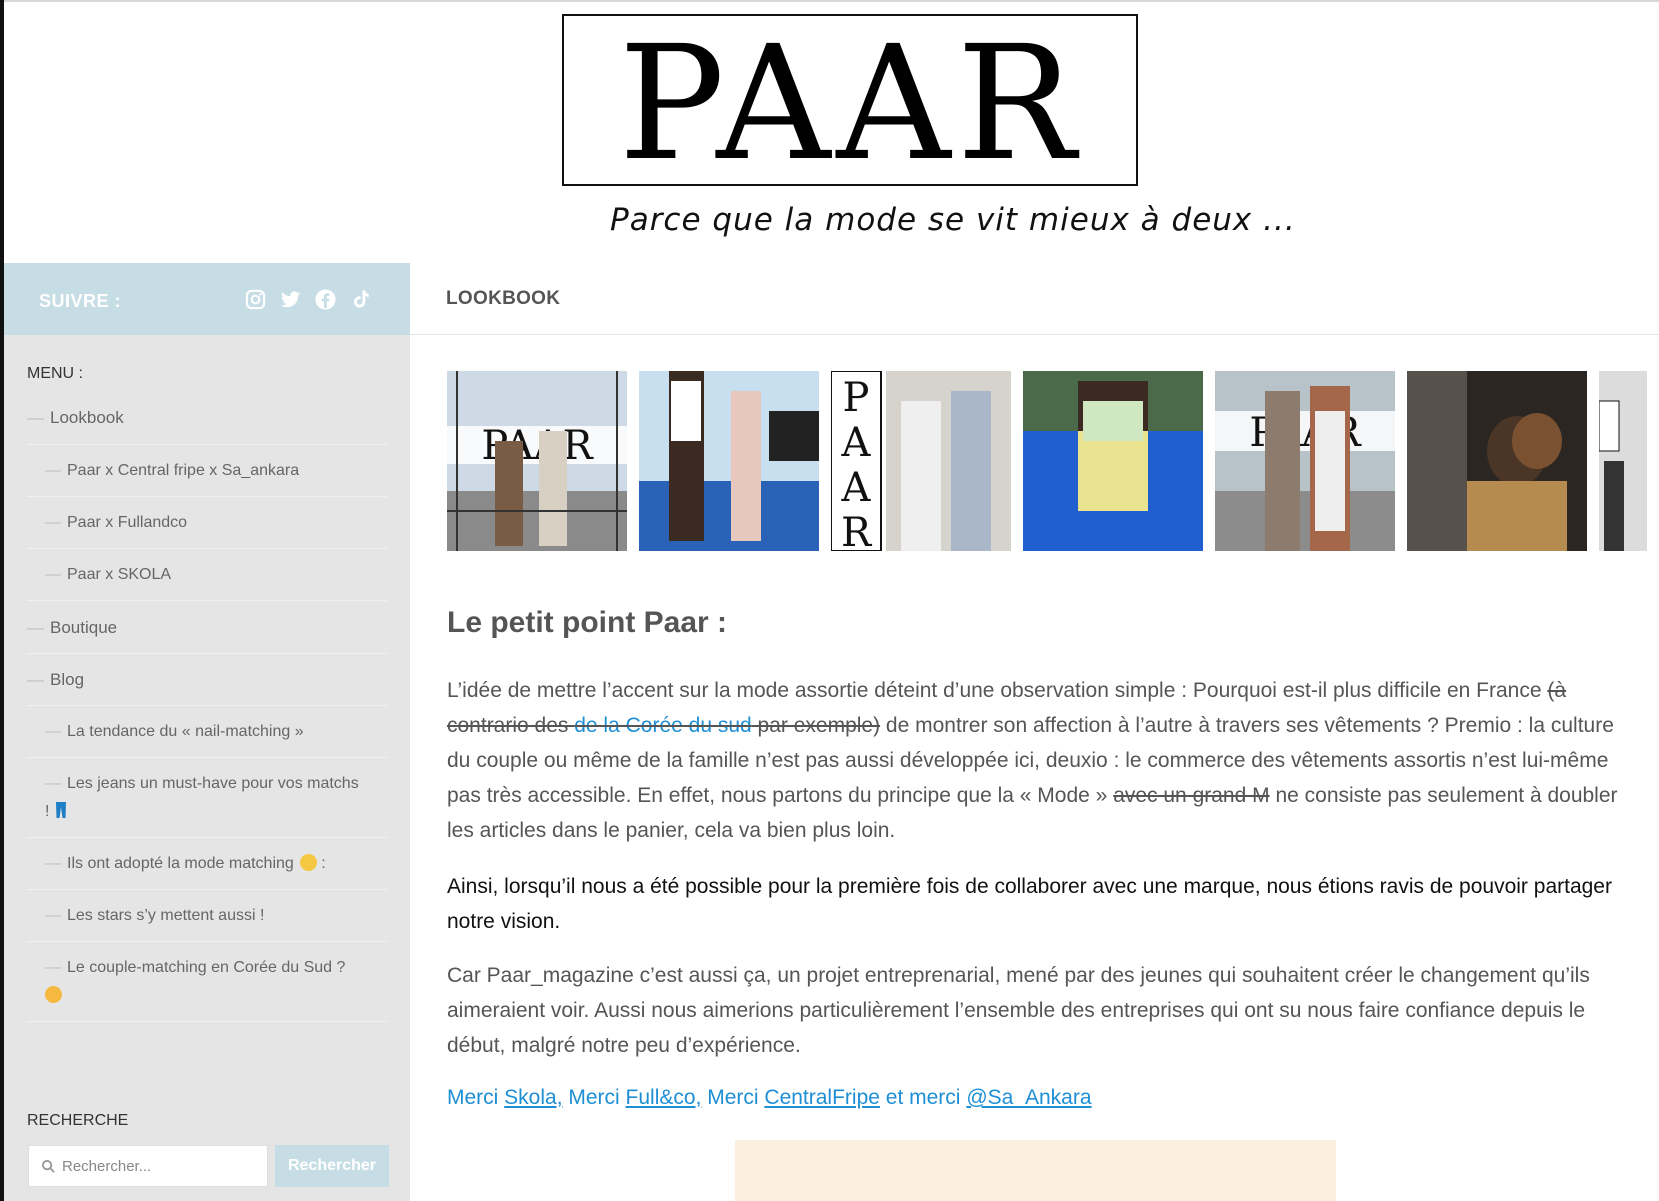 The image size is (1659, 1201). Describe the element at coordinates (127, 522) in the screenshot. I see `menu-item-label: Paar x Fullandco` at that location.